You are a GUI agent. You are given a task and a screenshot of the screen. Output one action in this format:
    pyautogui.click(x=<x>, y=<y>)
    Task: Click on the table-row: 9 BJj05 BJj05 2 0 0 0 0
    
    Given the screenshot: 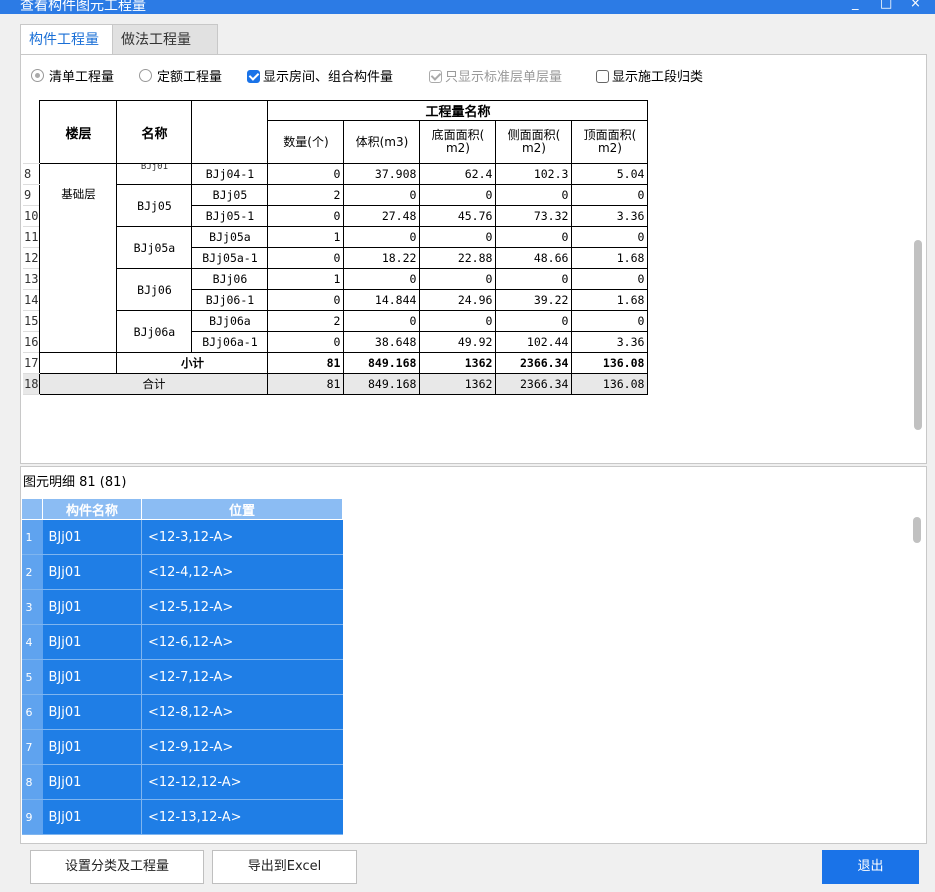 What is the action you would take?
    pyautogui.click(x=336, y=205)
    